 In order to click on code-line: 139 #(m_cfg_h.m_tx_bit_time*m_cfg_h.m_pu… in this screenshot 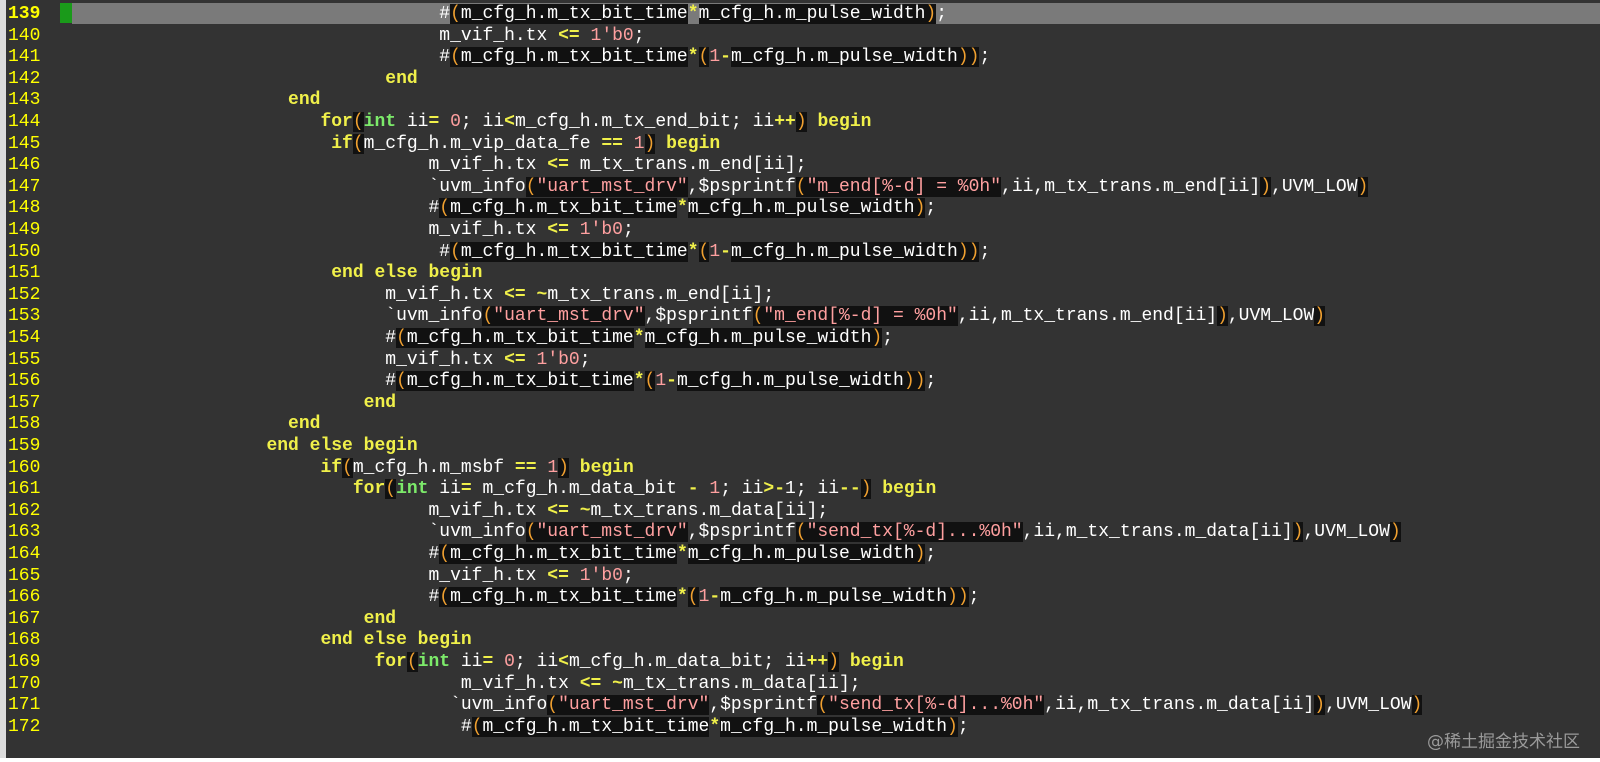, I will do `click(800, 14)`.